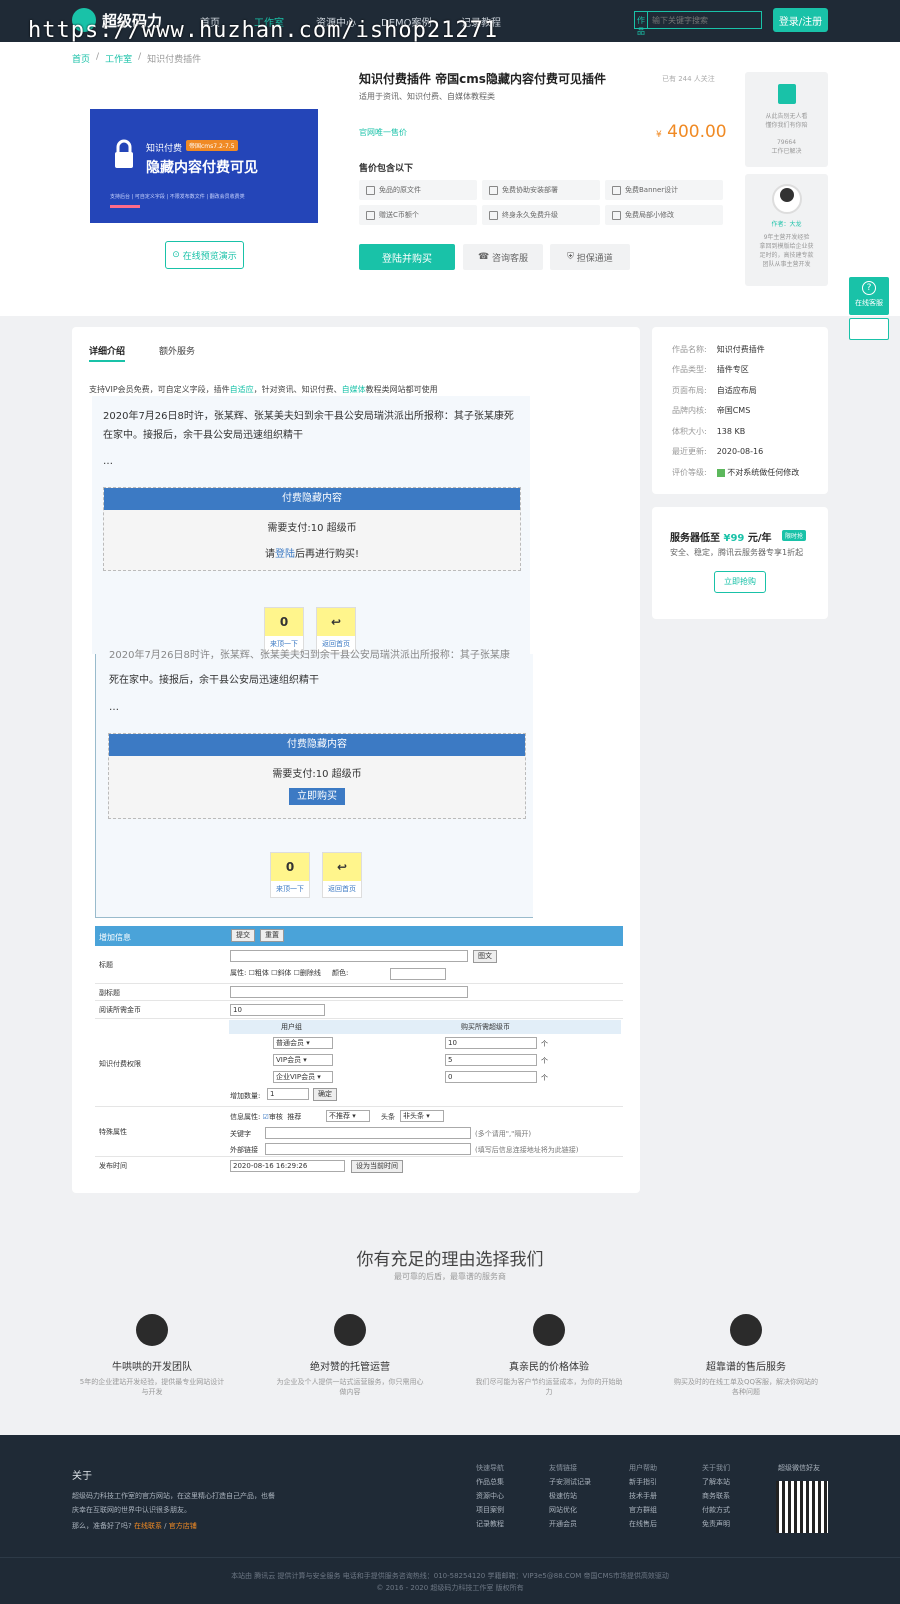 The width and height of the screenshot is (900, 1604). Describe the element at coordinates (503, 257) in the screenshot. I see `consult-button: ☎ 咨询客服` at that location.